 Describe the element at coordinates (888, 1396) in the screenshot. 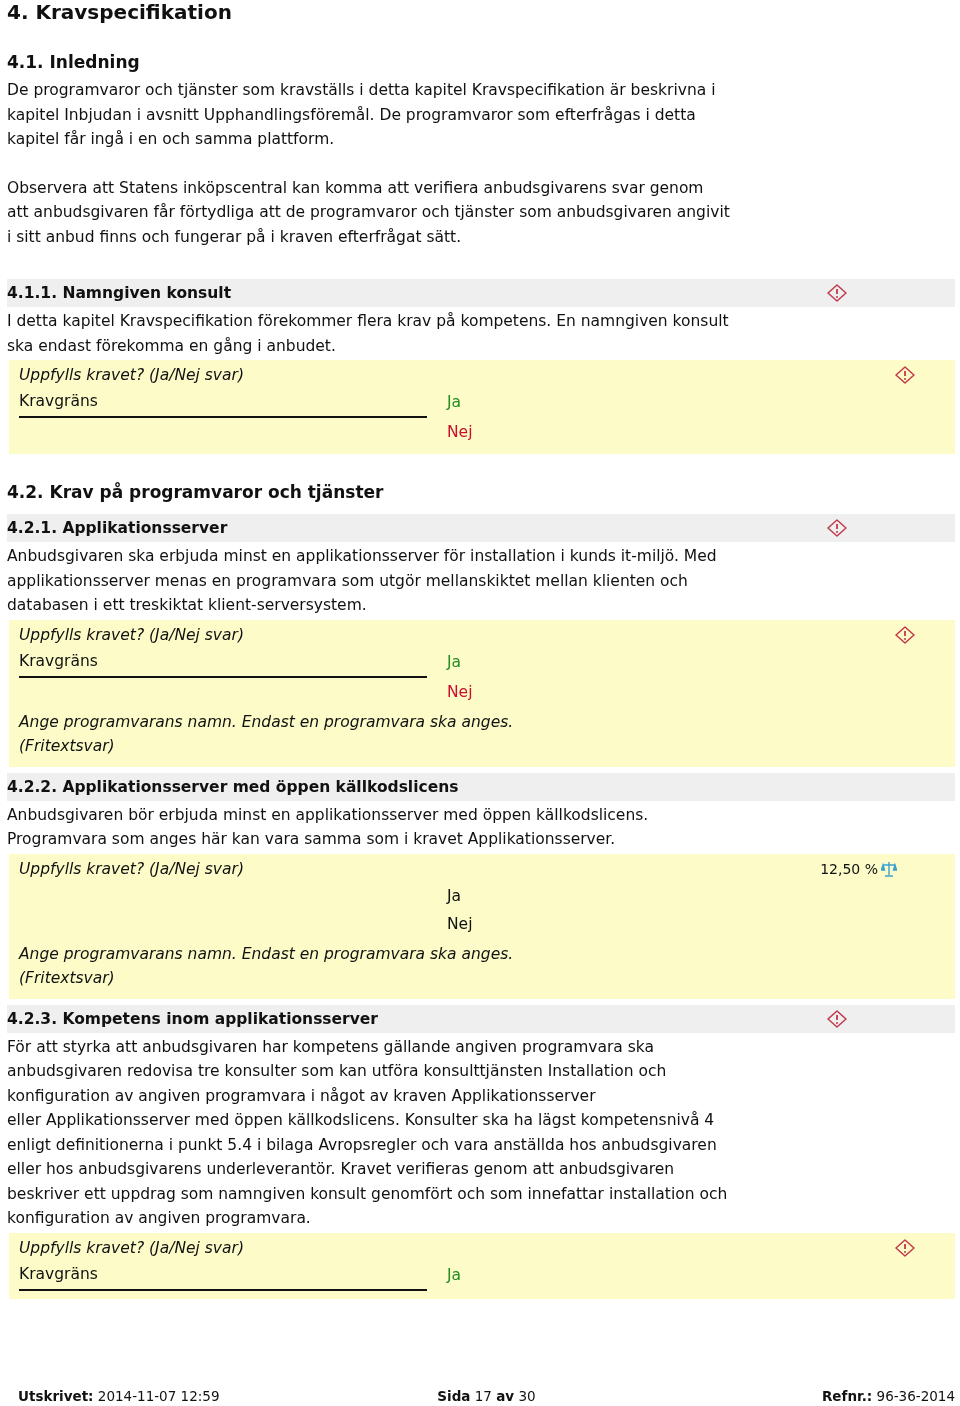

I see `reference-number: Refnr.: 96-36-2014` at that location.